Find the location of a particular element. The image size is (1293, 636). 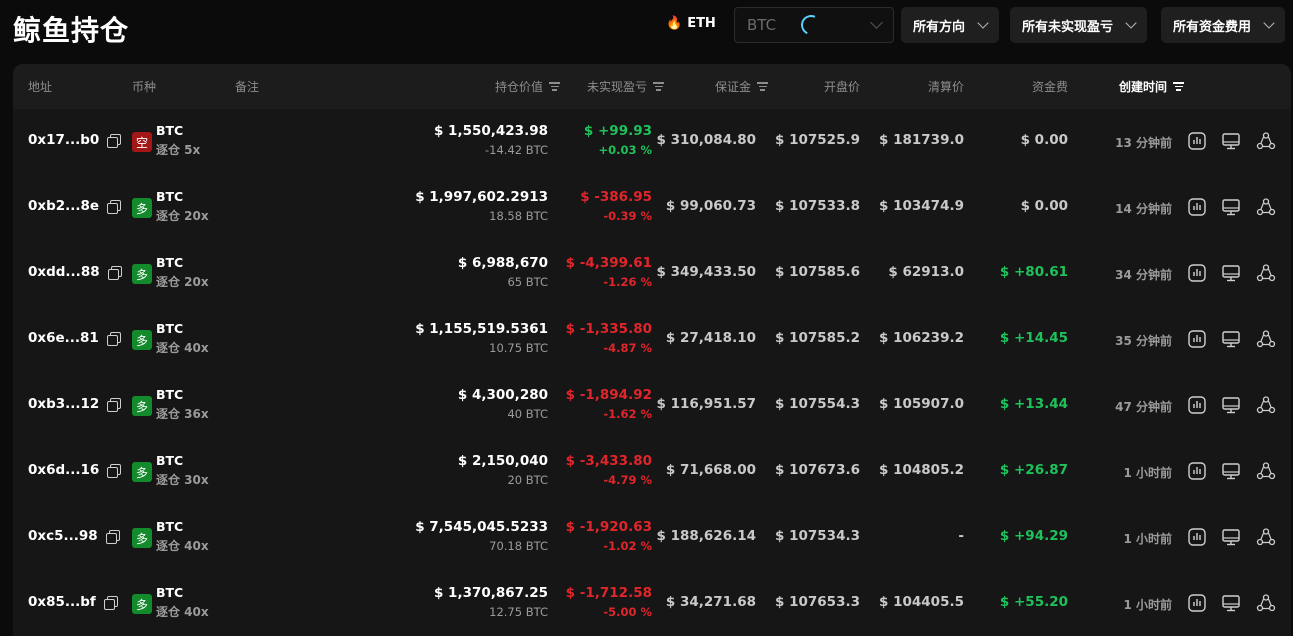

funding-filter-dropdown: 所有资金费用 is located at coordinates (1223, 25).